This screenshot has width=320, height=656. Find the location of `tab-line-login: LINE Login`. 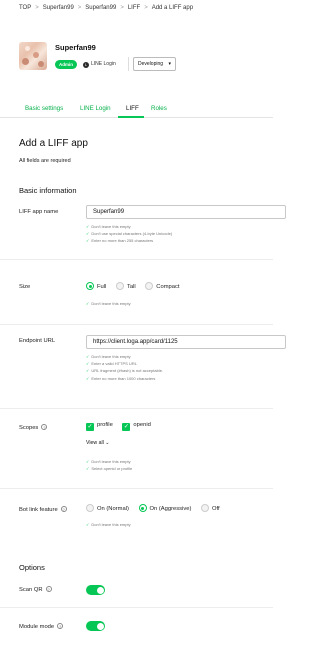

tab-line-login: LINE Login is located at coordinates (95, 108).